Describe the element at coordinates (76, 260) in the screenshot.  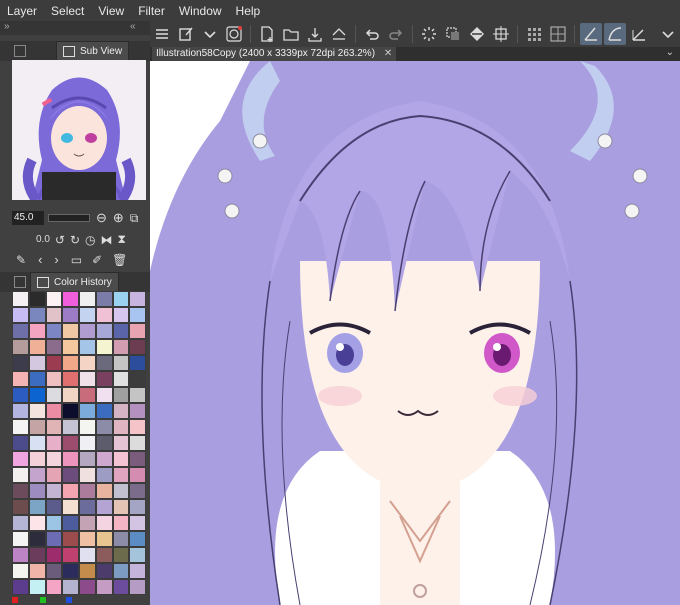
I see `import-image-icon: ▭` at that location.